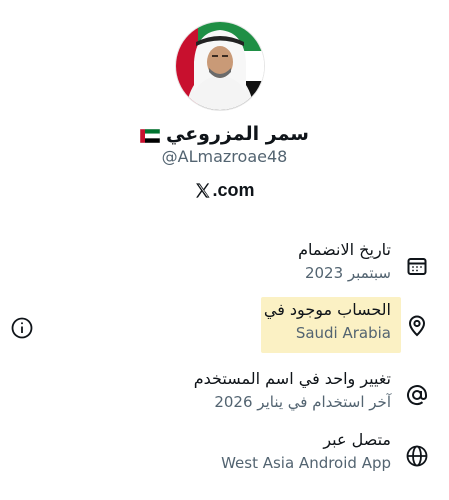 The width and height of the screenshot is (449, 500). What do you see at coordinates (237, 134) in the screenshot?
I see `profile-name: سمر المزروعي` at bounding box center [237, 134].